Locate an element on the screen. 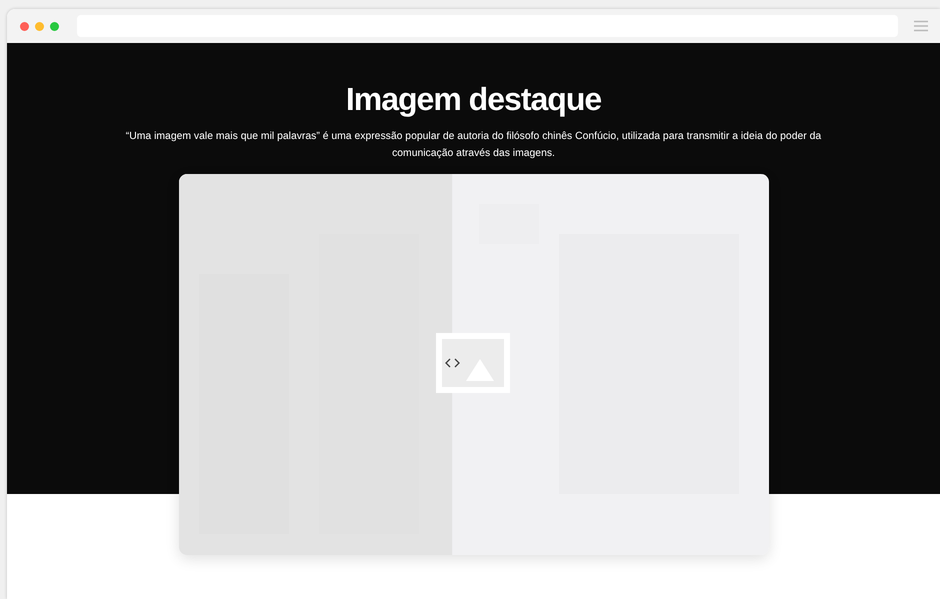  page-title: Imagem destaque is located at coordinates (474, 99).